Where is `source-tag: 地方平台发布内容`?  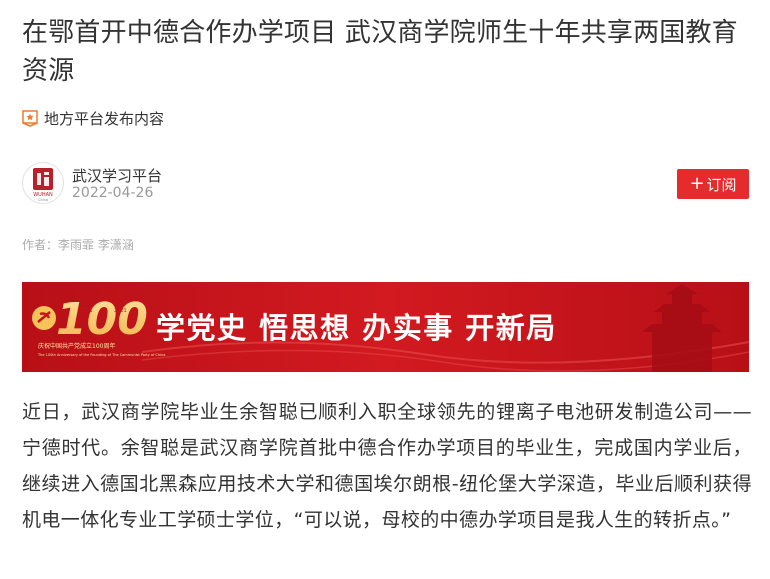
source-tag: 地方平台发布内容 is located at coordinates (93, 118).